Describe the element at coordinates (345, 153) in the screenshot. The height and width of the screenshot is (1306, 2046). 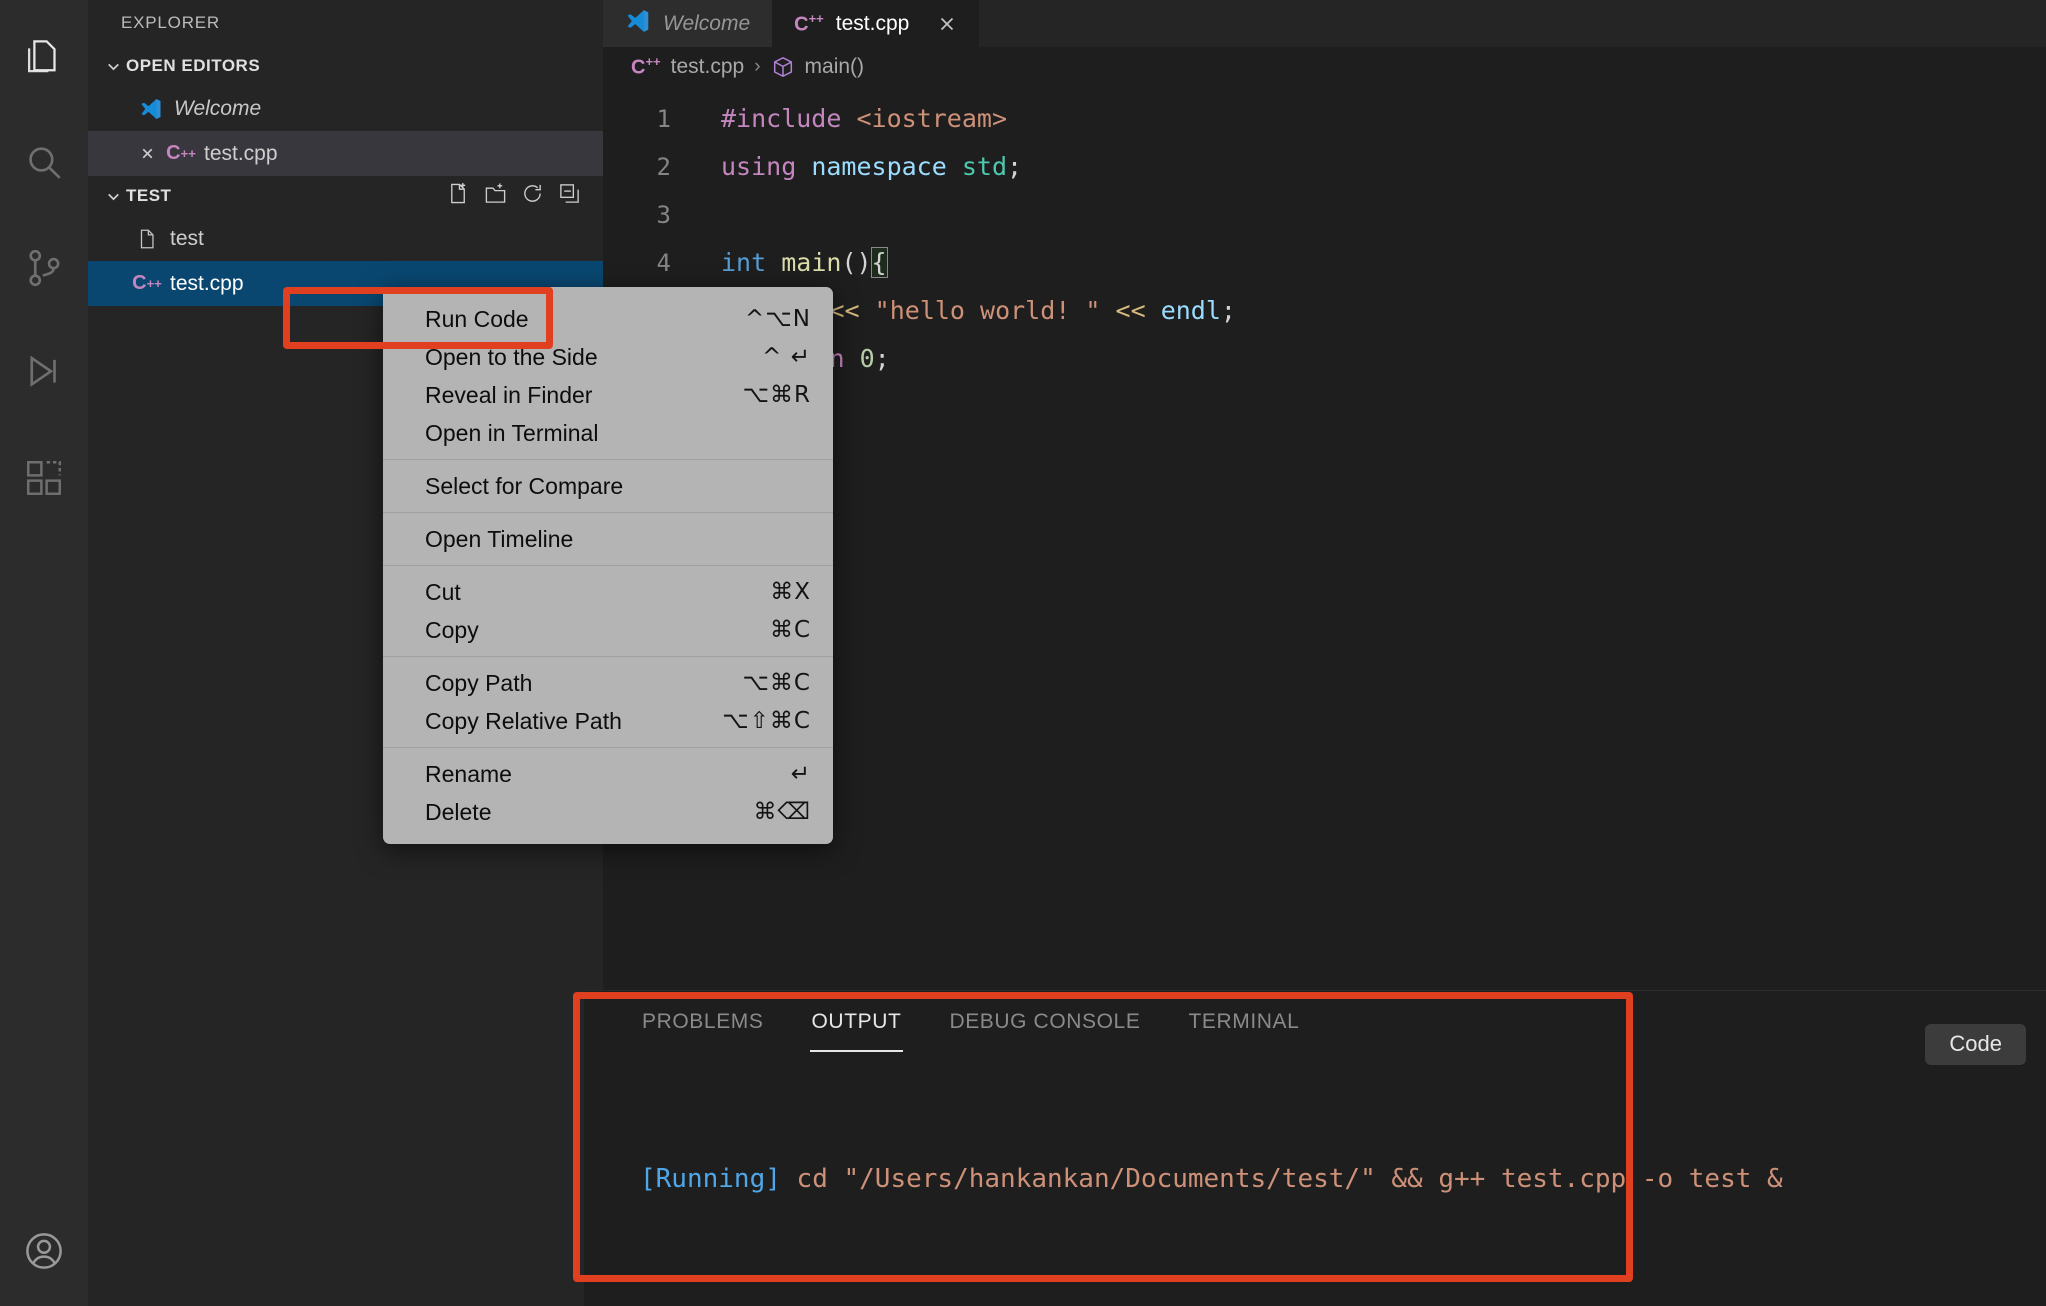
I see `open-editor-testcpp: C ++ test.cpp` at that location.